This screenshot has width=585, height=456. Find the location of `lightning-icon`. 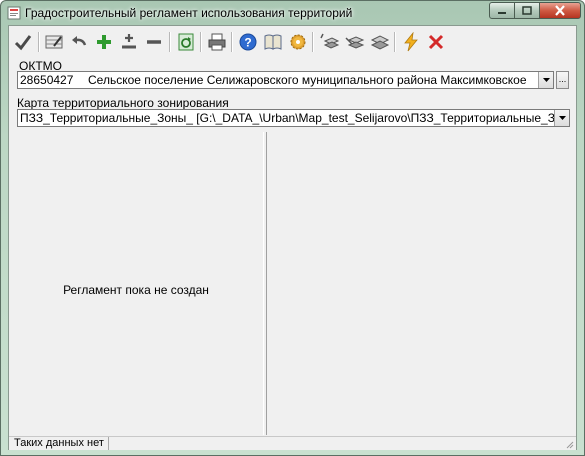

lightning-icon is located at coordinates (411, 42).